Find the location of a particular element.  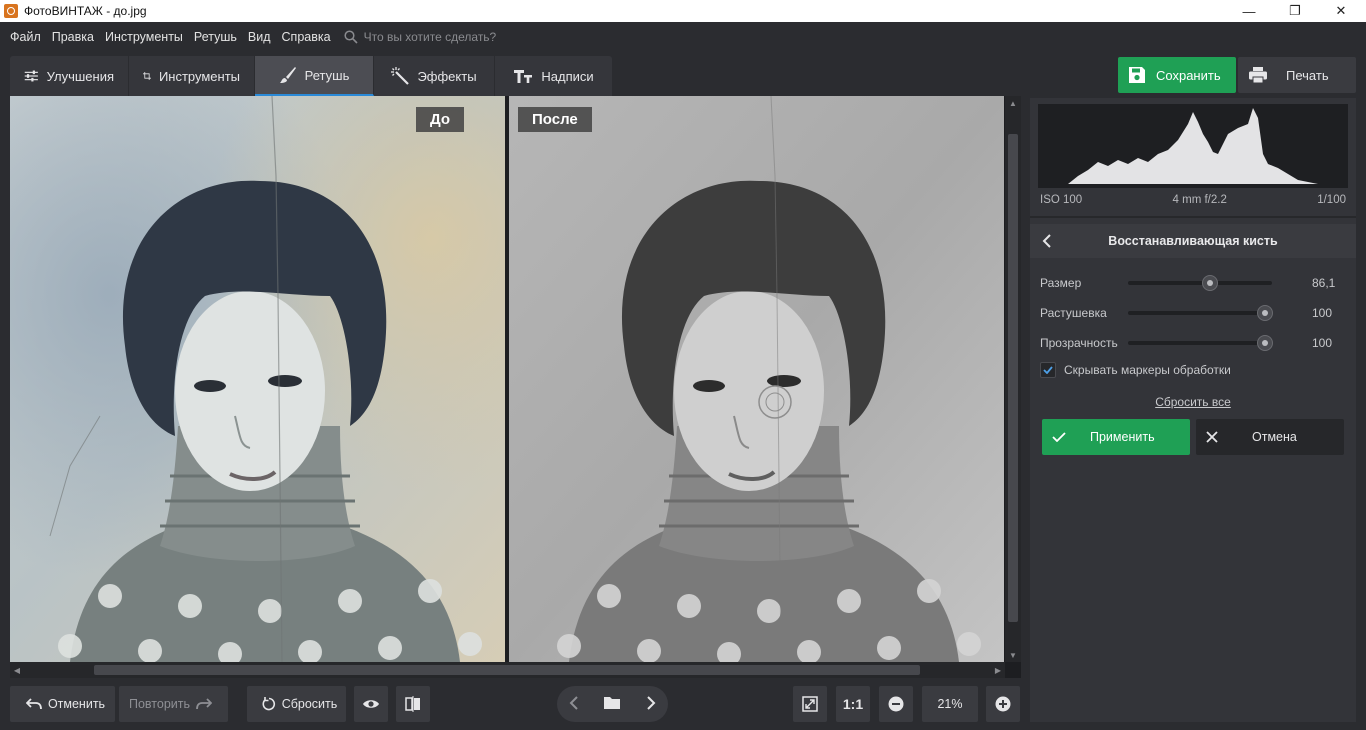

menu-view: Вид is located at coordinates (259, 37).